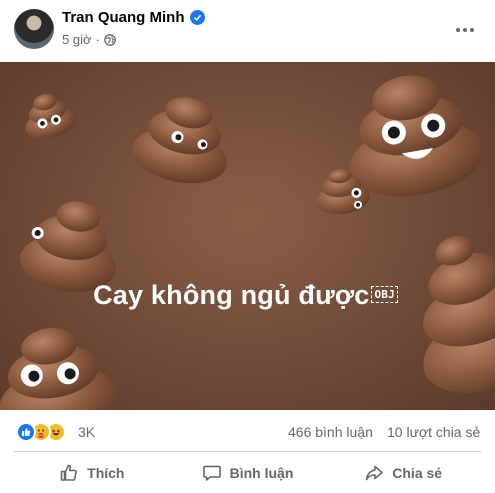 The height and width of the screenshot is (493, 495). I want to click on reaction-icons, so click(41, 432).